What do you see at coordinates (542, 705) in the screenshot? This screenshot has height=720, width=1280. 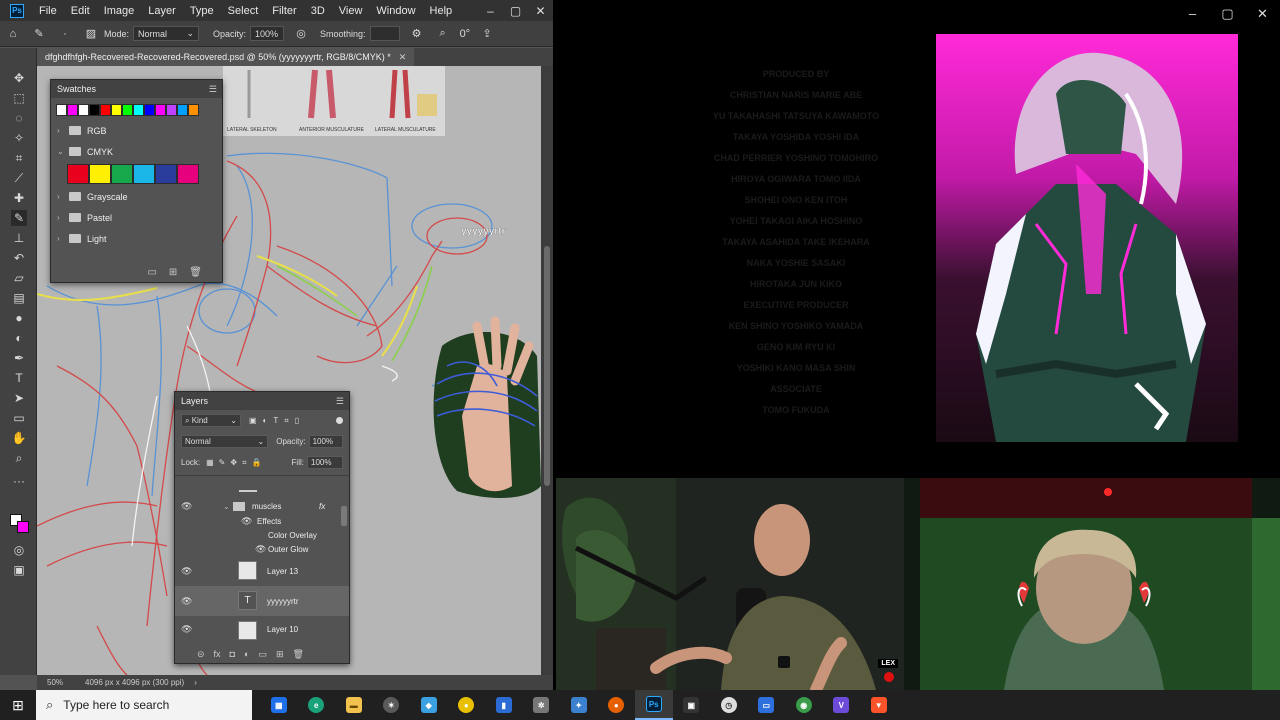 I see `gear-app-icon: ✲` at bounding box center [542, 705].